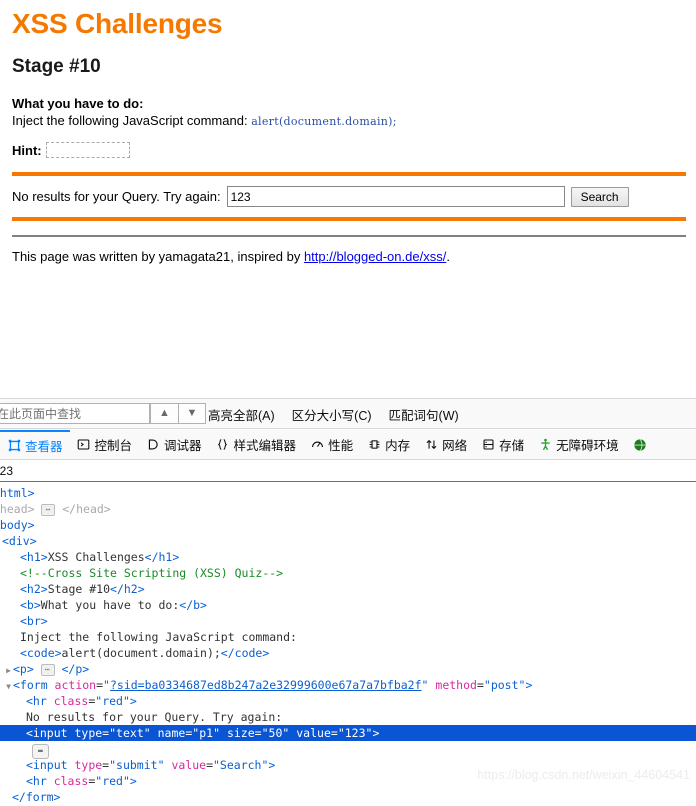 Image resolution: width=696 pixels, height=806 pixels. Describe the element at coordinates (75, 413) in the screenshot. I see `find-input` at that location.